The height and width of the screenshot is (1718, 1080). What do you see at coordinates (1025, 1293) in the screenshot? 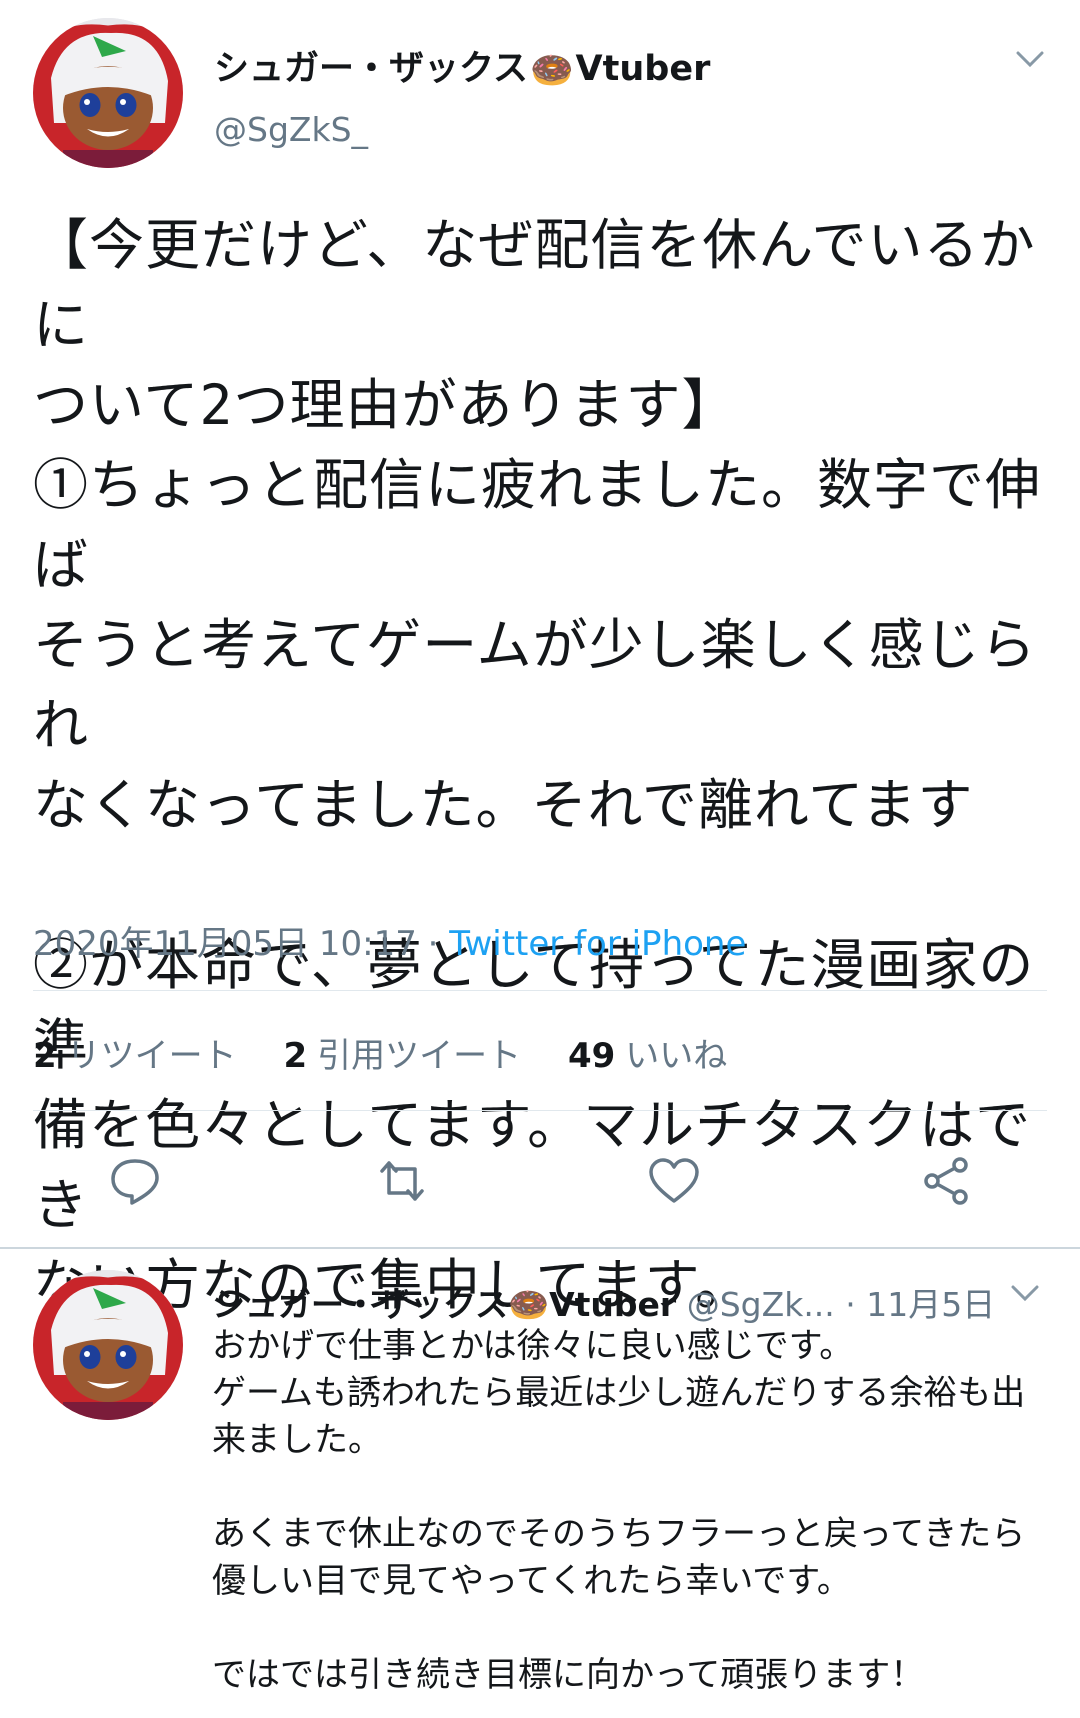
I see `reply-more-options-chevron-down-icon` at bounding box center [1025, 1293].